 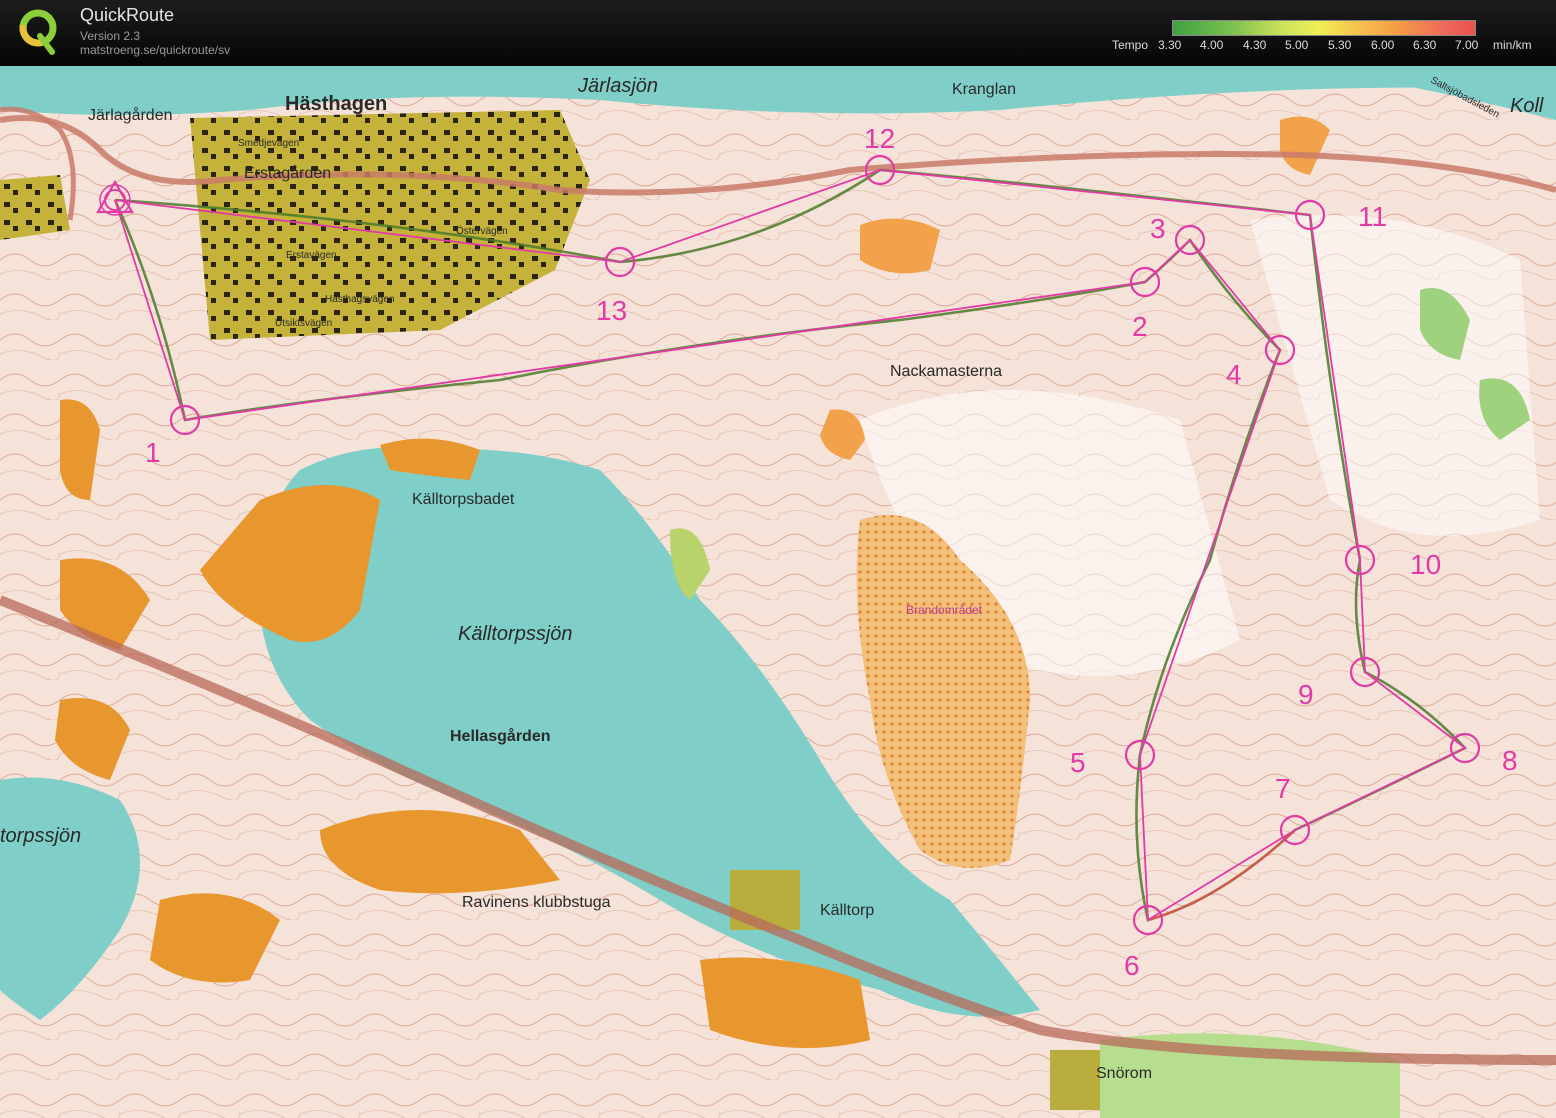 What do you see at coordinates (1324, 28) in the screenshot?
I see `tempo-gradient-bar` at bounding box center [1324, 28].